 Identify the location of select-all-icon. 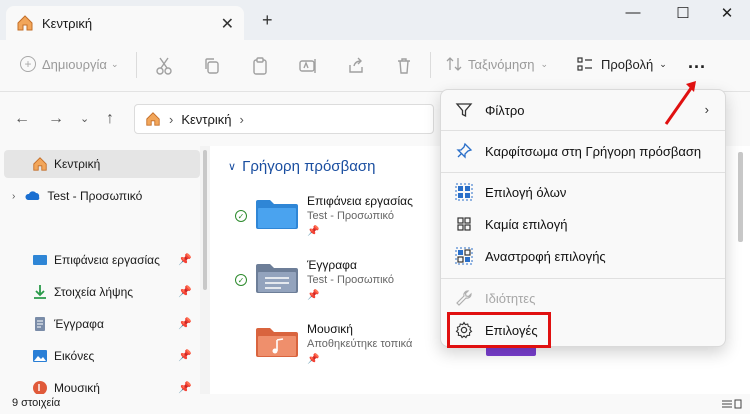
(464, 192).